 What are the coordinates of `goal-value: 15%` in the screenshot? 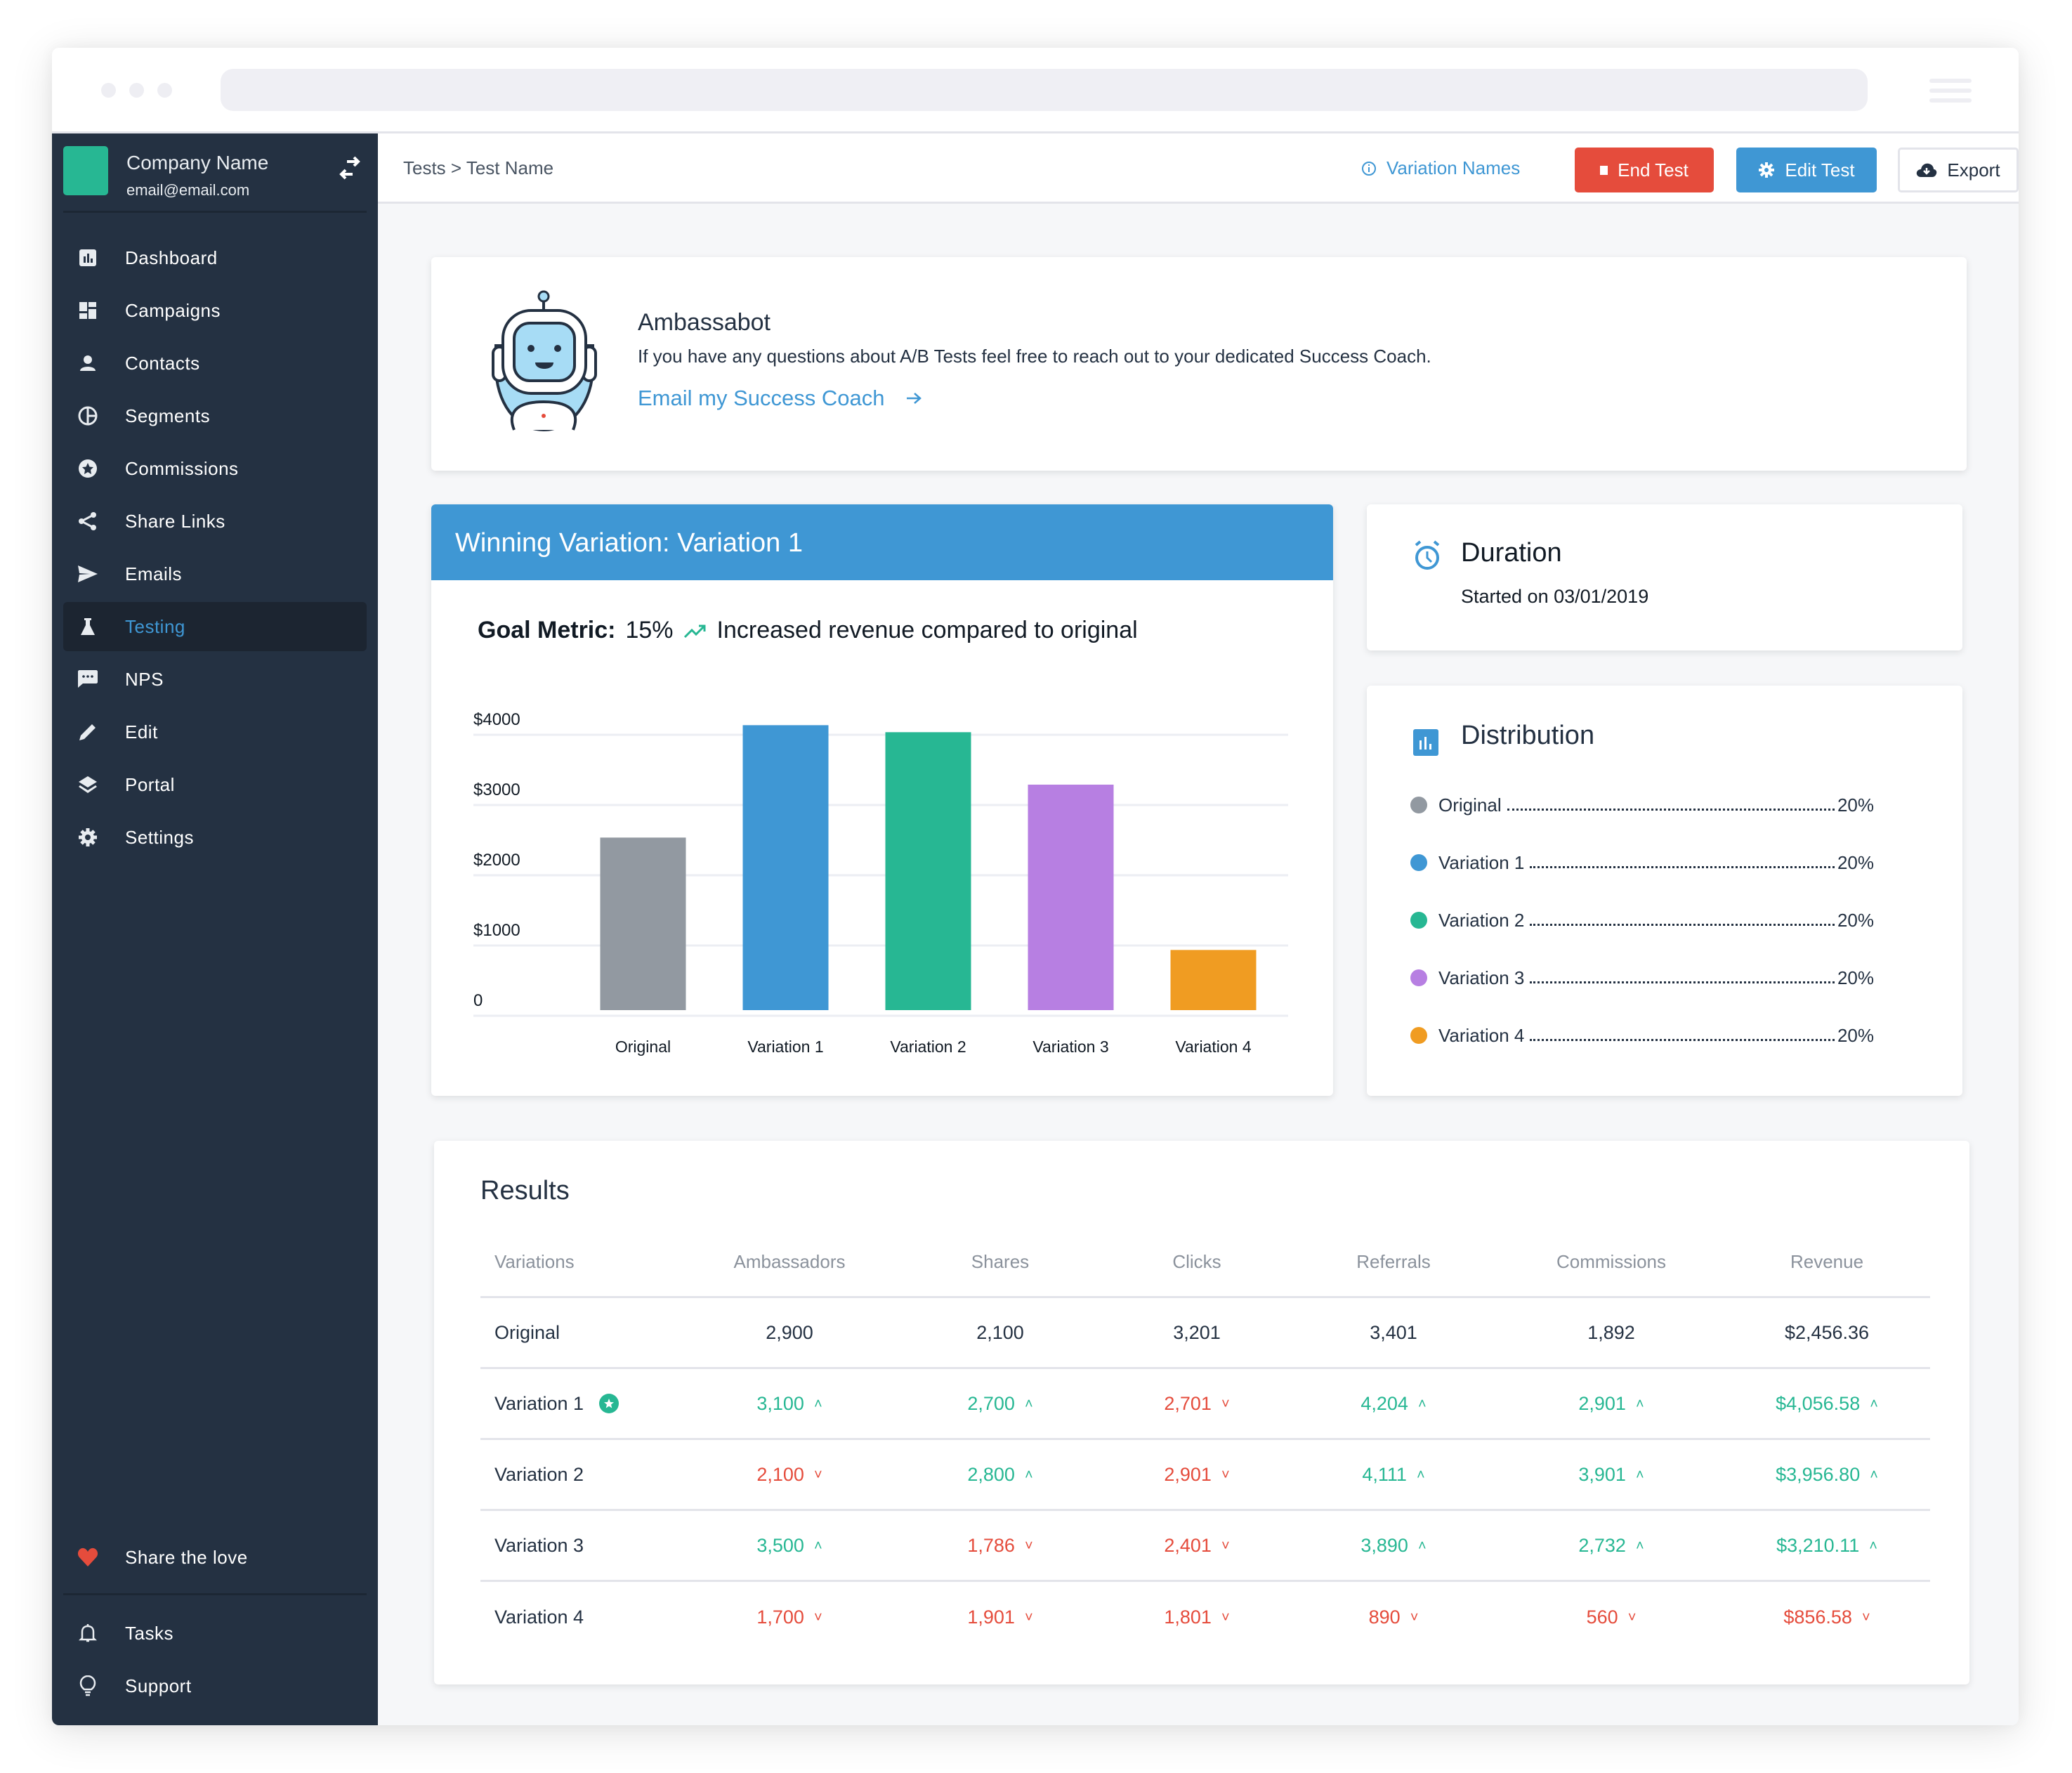 It's located at (650, 630).